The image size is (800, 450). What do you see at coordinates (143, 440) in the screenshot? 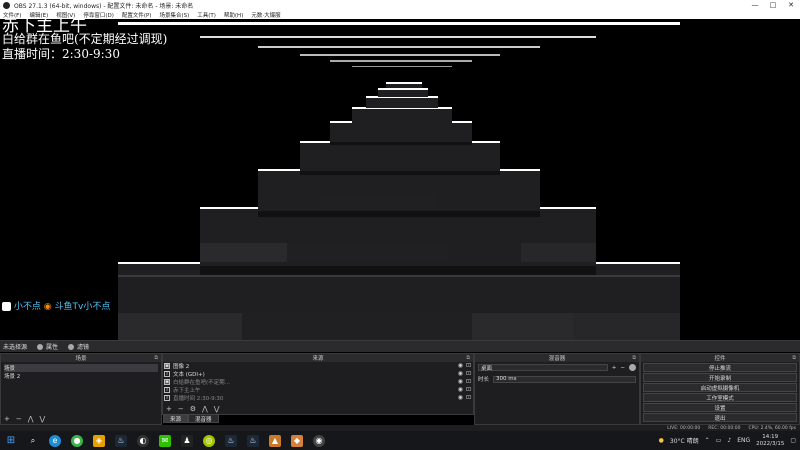
I see `app-icon: ◐` at bounding box center [143, 440].